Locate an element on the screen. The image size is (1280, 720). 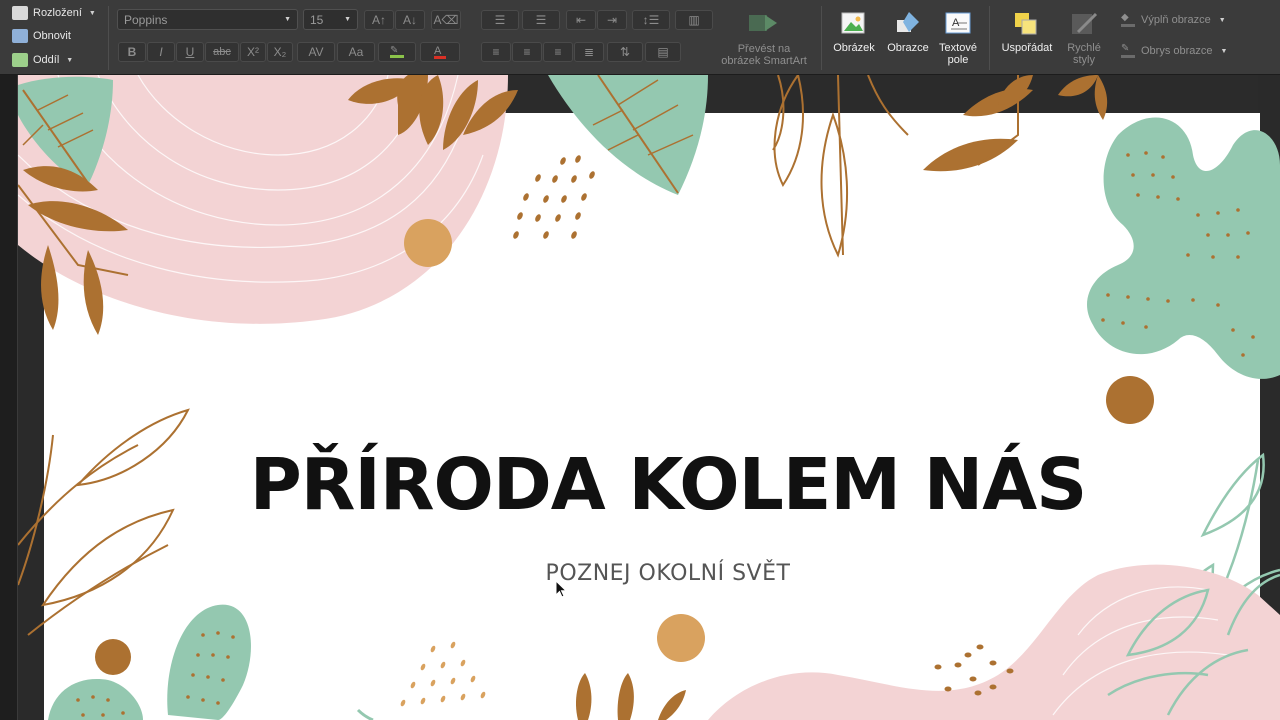
arrange-icon is located at coordinates (1026, 24).